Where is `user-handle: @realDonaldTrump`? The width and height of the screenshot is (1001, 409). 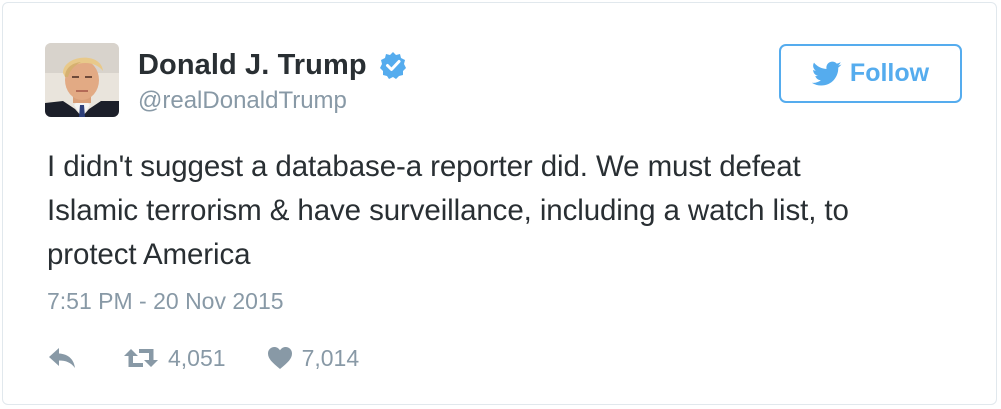 user-handle: @realDonaldTrump is located at coordinates (242, 101).